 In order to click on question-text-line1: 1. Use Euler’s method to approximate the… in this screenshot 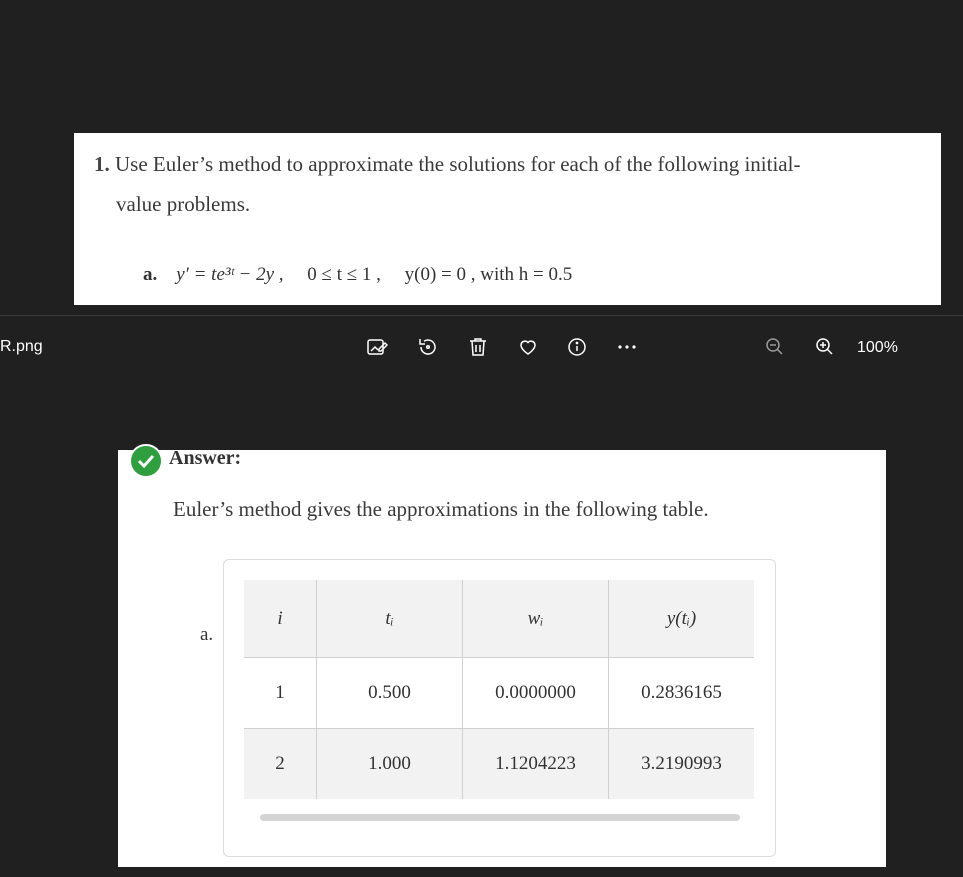, I will do `click(447, 164)`.